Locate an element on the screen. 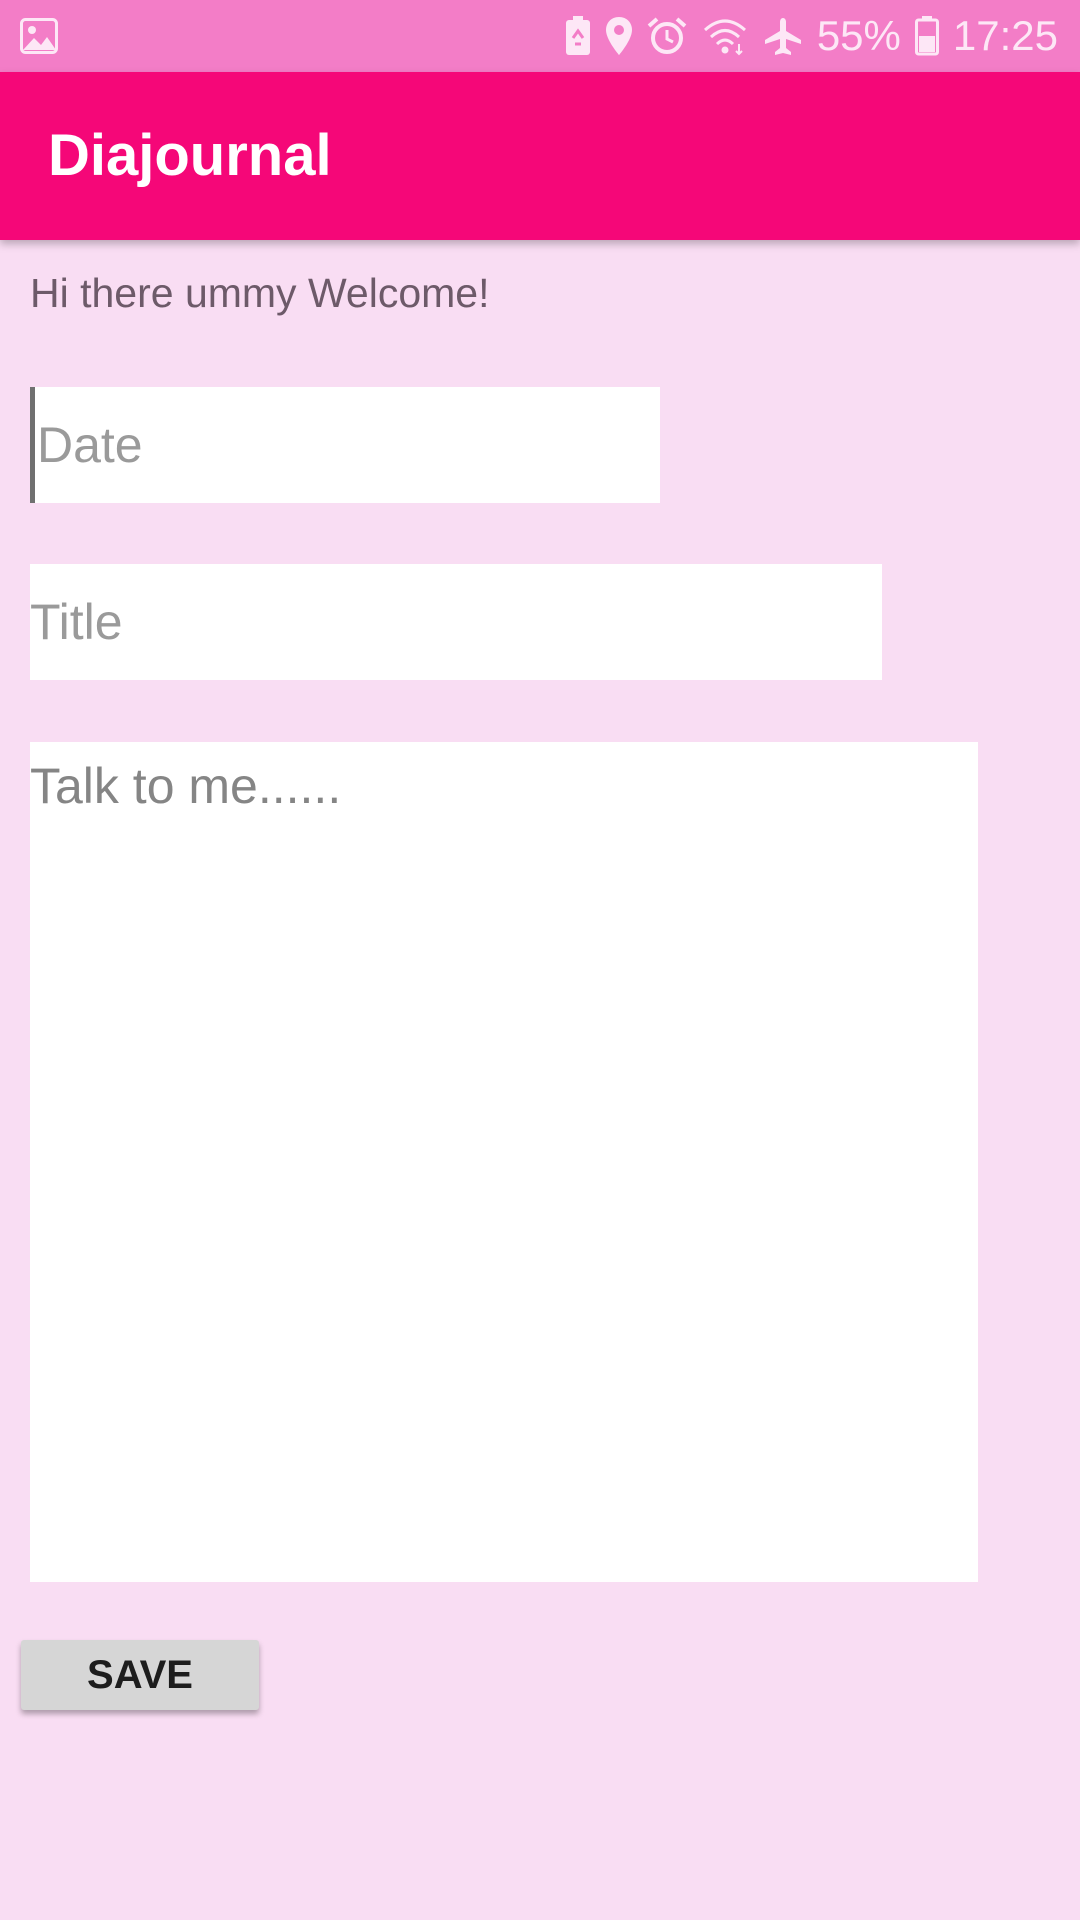  airplane-mode-icon is located at coordinates (783, 36).